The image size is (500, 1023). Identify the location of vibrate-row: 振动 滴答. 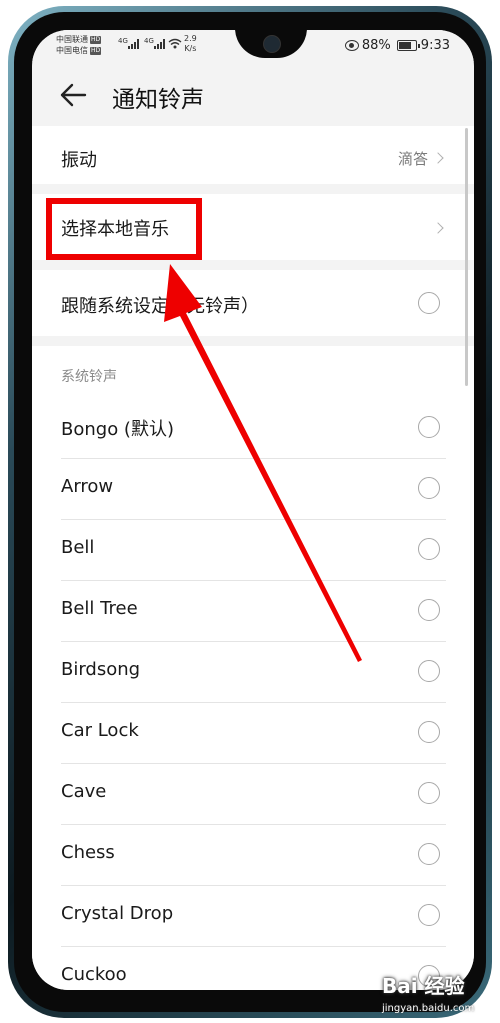
(253, 155).